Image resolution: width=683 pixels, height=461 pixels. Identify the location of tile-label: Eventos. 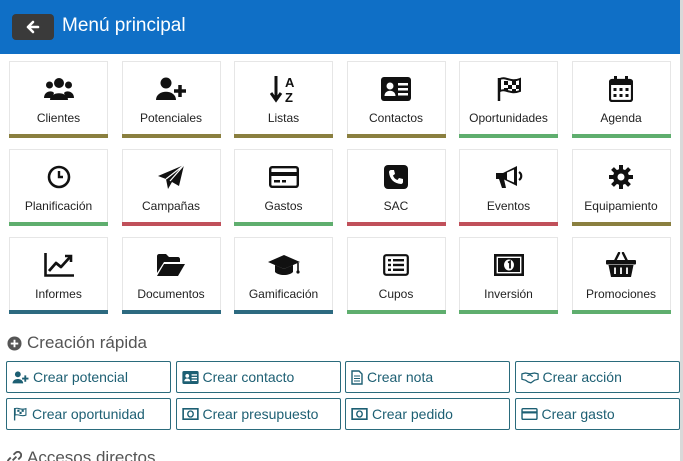
(508, 206).